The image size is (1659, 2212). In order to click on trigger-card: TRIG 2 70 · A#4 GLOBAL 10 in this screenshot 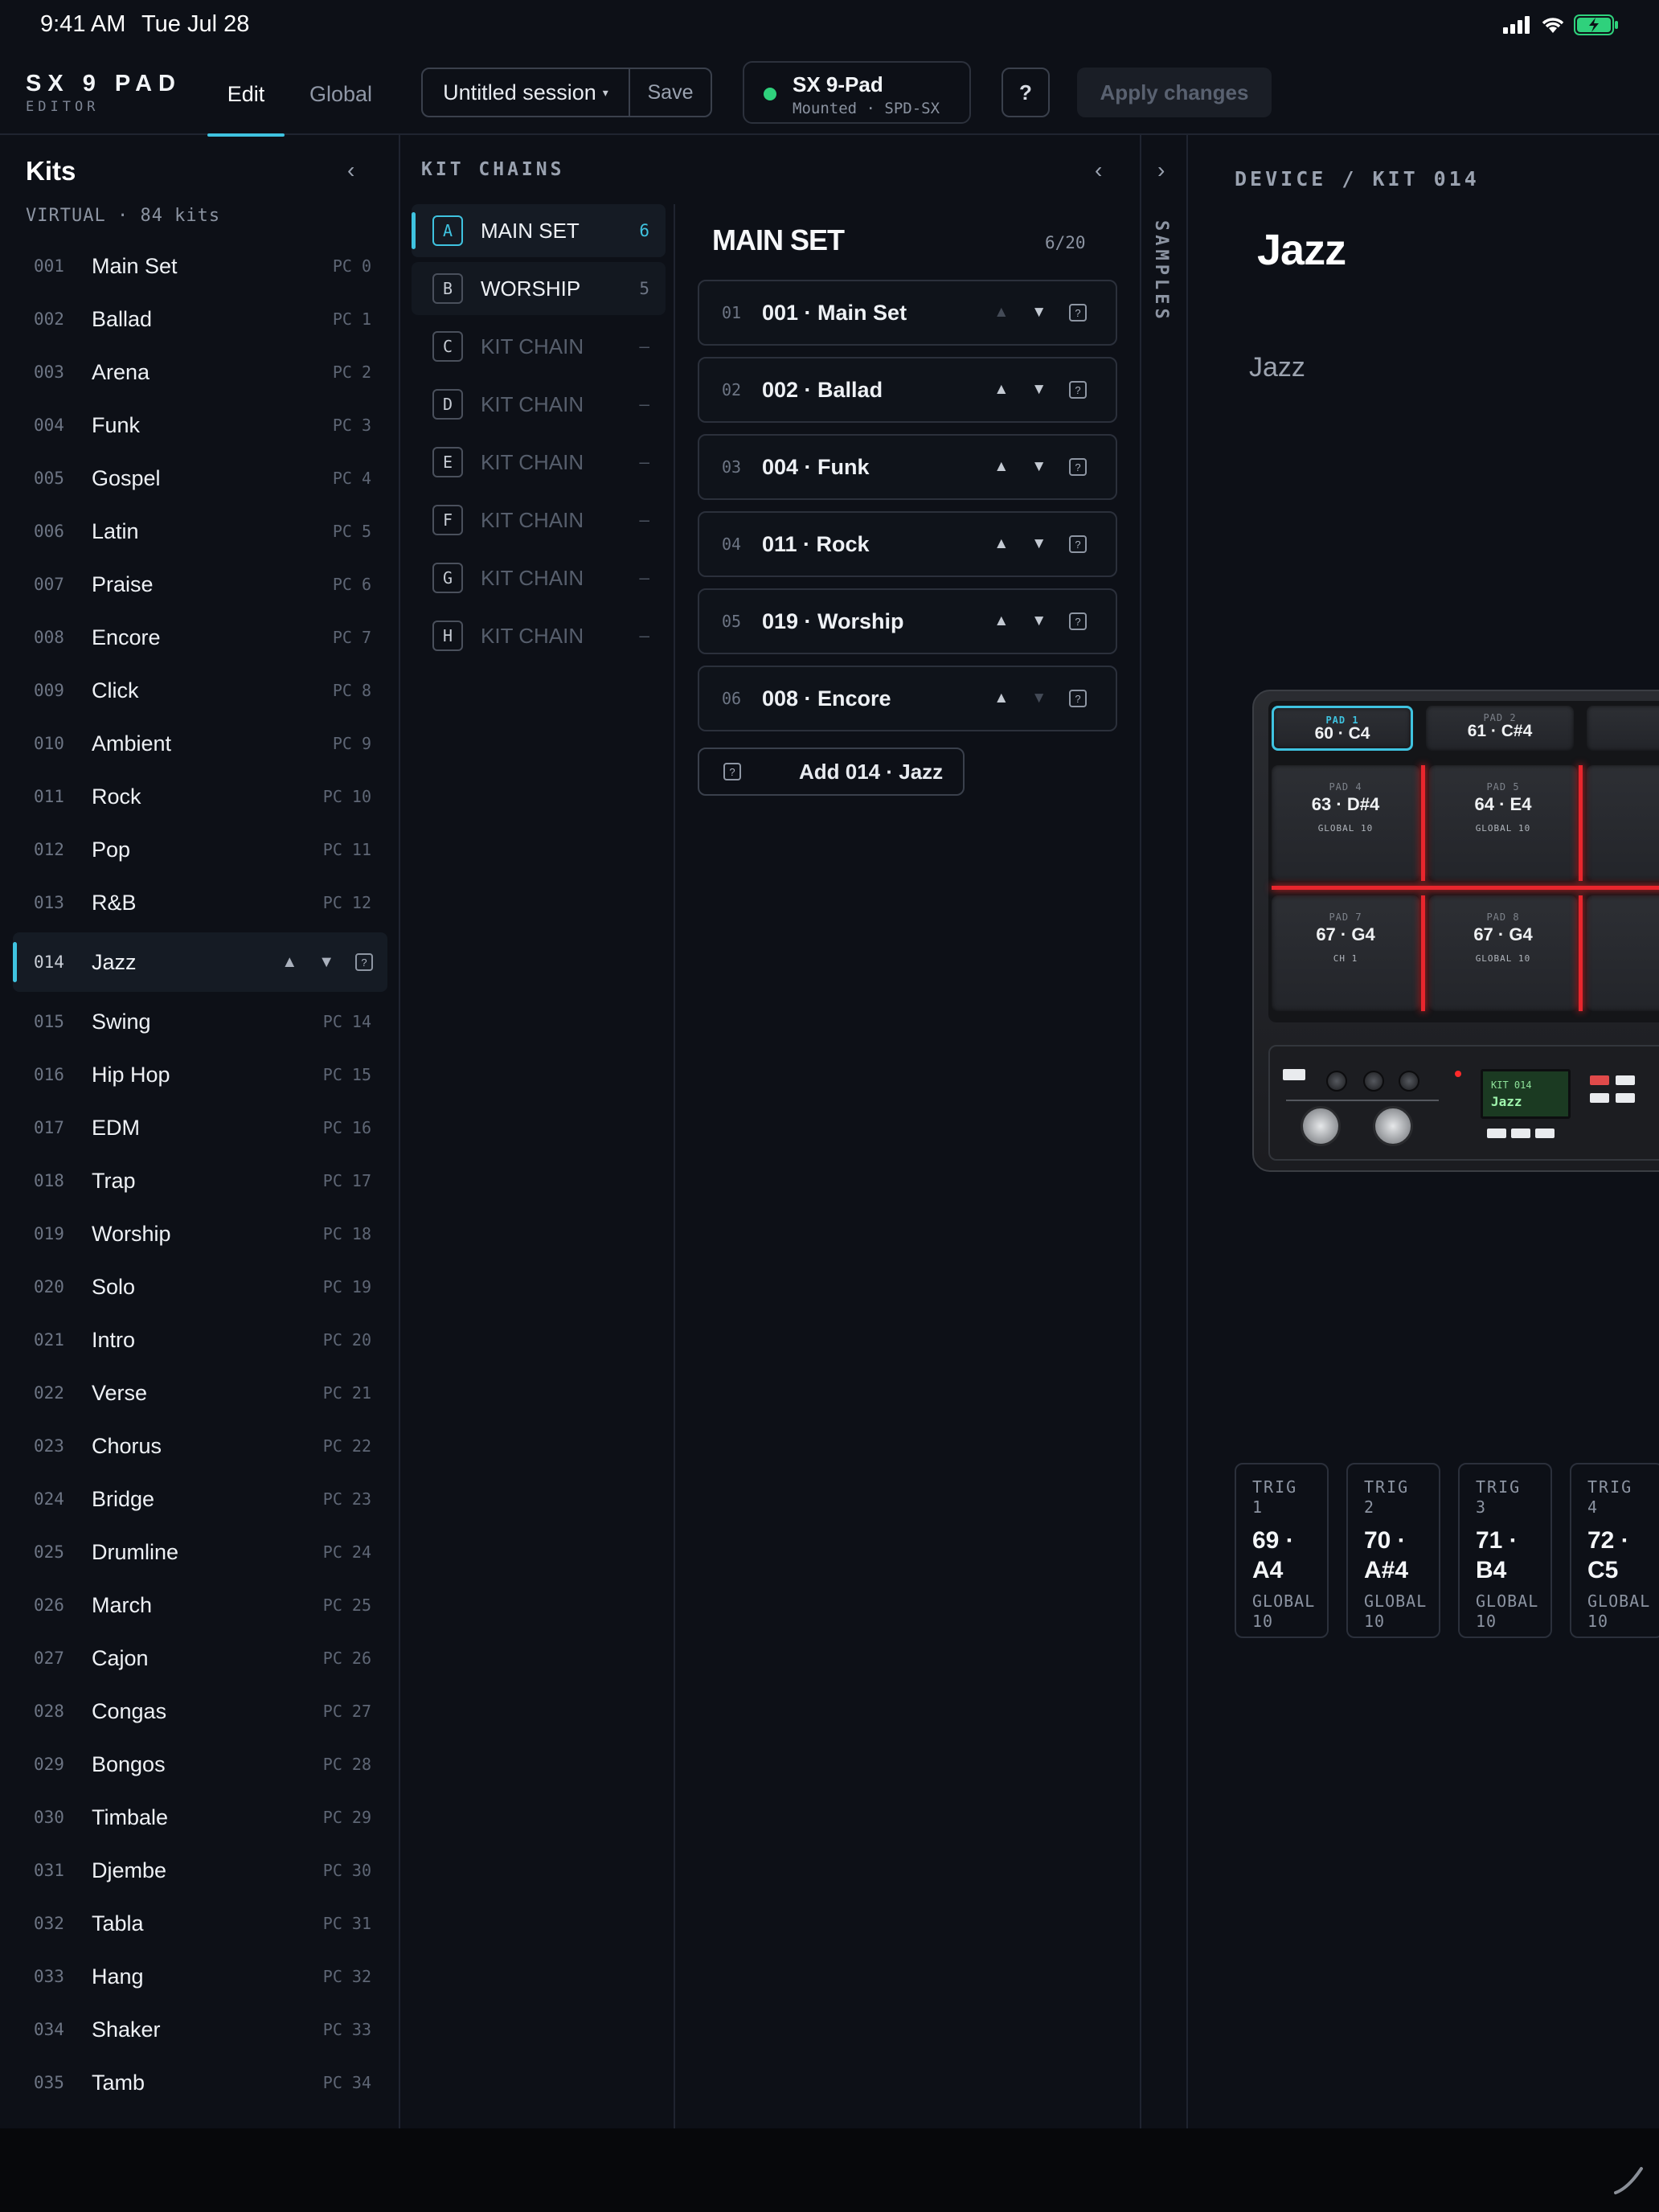, I will do `click(1393, 1550)`.